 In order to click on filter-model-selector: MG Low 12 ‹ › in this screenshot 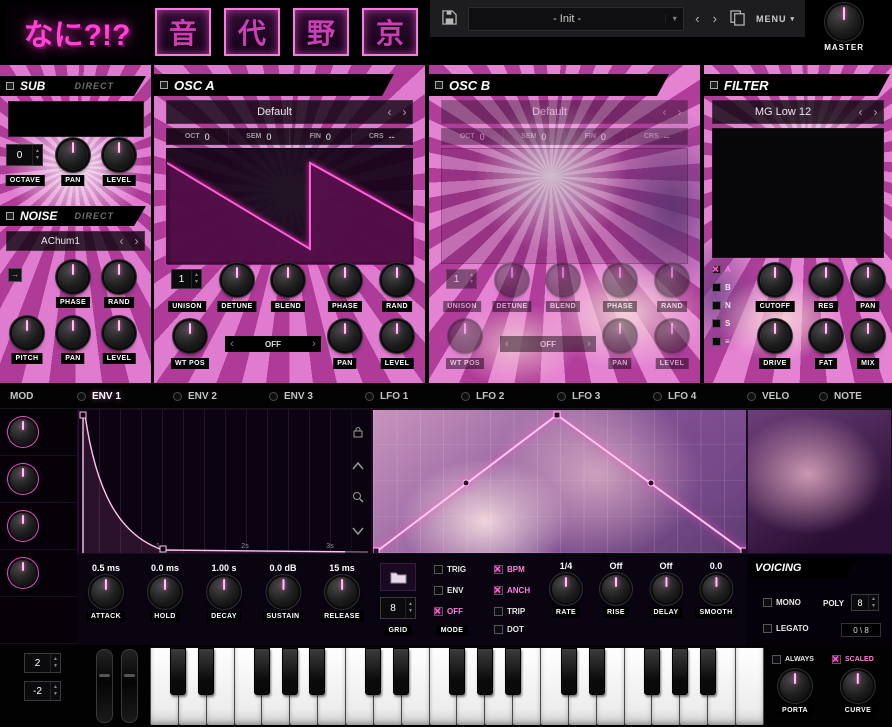, I will do `click(798, 112)`.